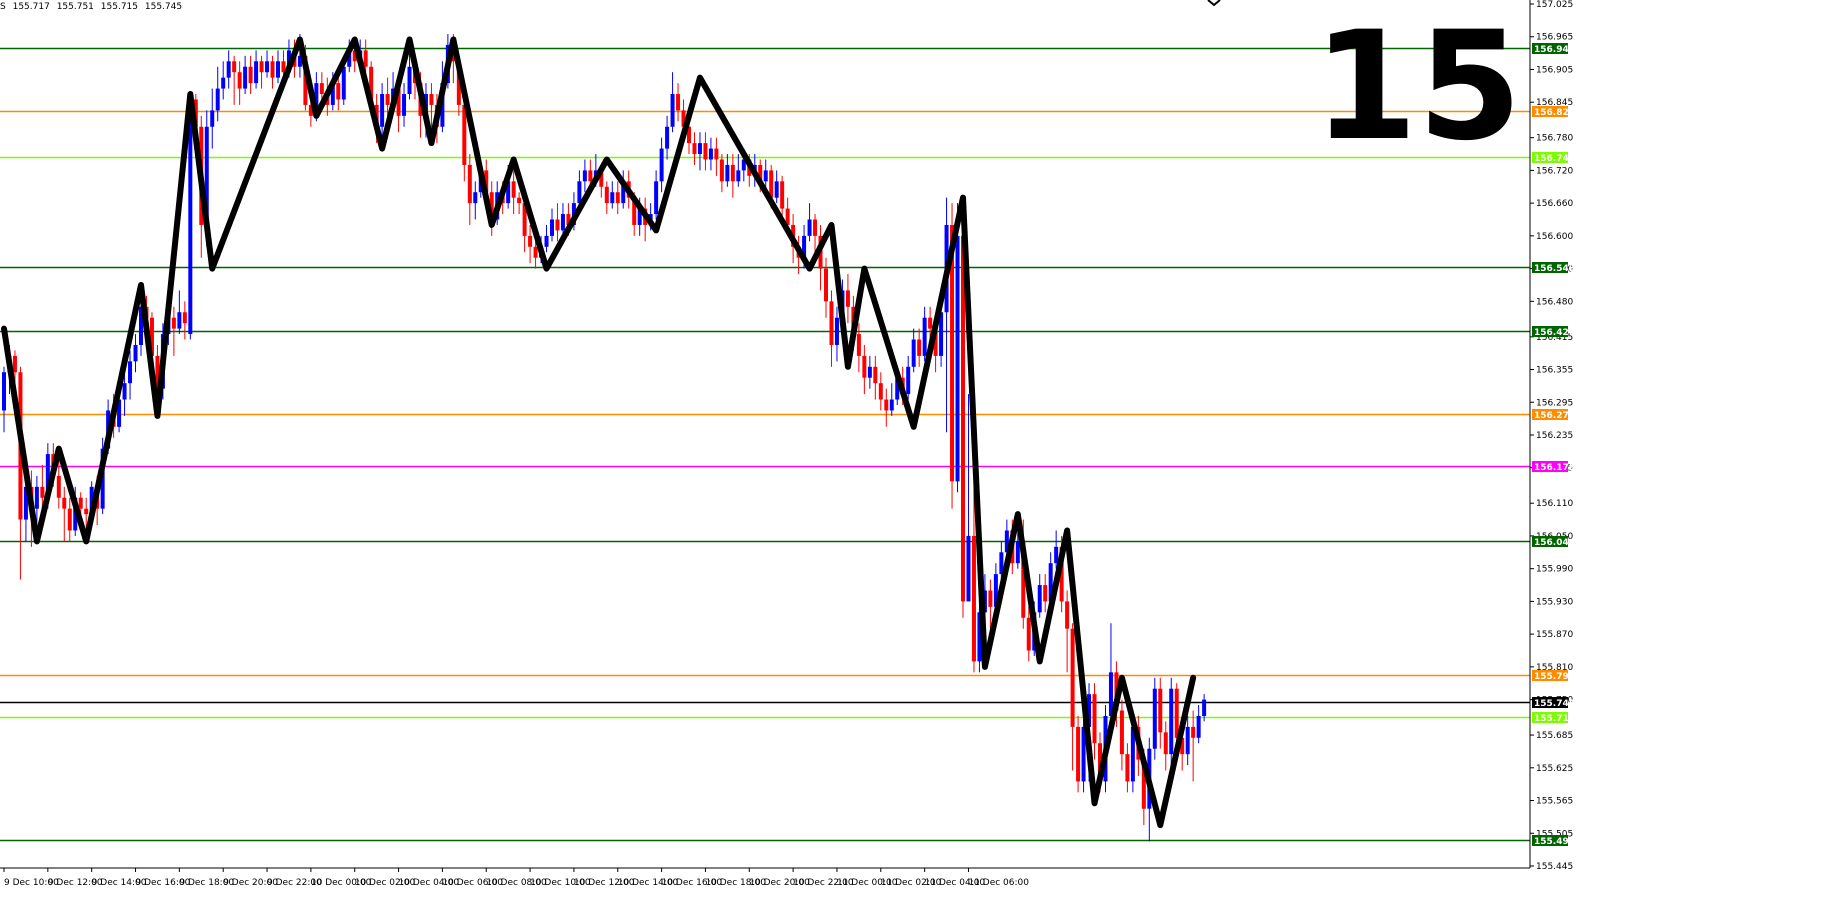 This screenshot has width=1843, height=898. What do you see at coordinates (1554, 371) in the screenshot?
I see `y-tick-label: 156.355` at bounding box center [1554, 371].